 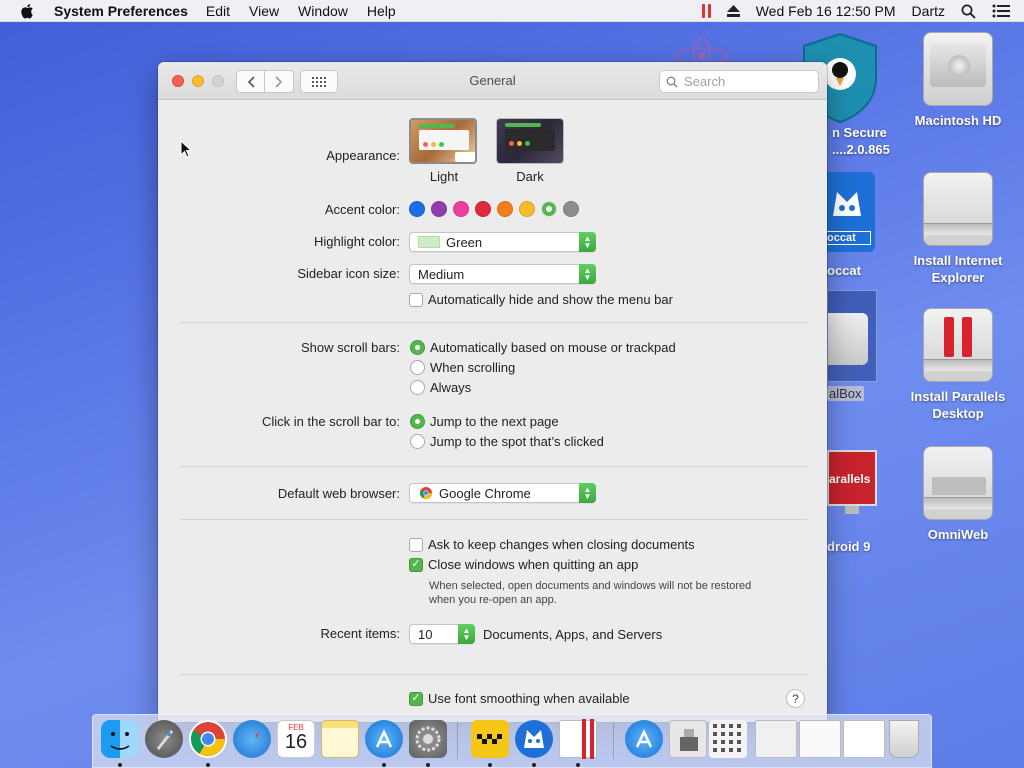 I want to click on scroll-bars-scrolling-option: When scrolling, so click(x=462, y=367).